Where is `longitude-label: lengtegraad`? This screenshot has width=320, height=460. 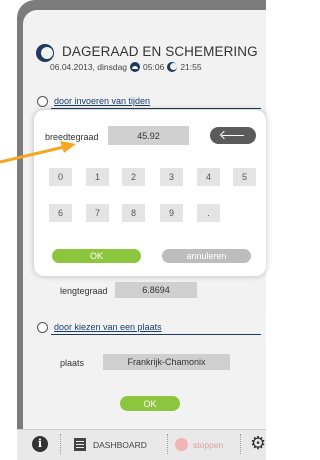 longitude-label: lengtegraad is located at coordinates (84, 291).